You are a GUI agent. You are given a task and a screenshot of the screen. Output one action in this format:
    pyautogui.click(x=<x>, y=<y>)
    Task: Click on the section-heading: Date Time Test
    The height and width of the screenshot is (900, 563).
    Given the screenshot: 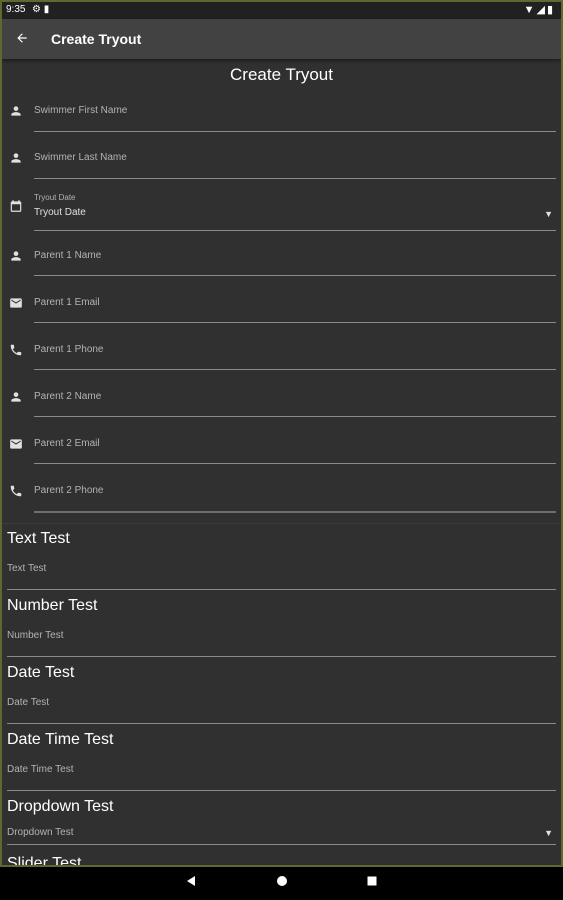 What is the action you would take?
    pyautogui.click(x=60, y=739)
    